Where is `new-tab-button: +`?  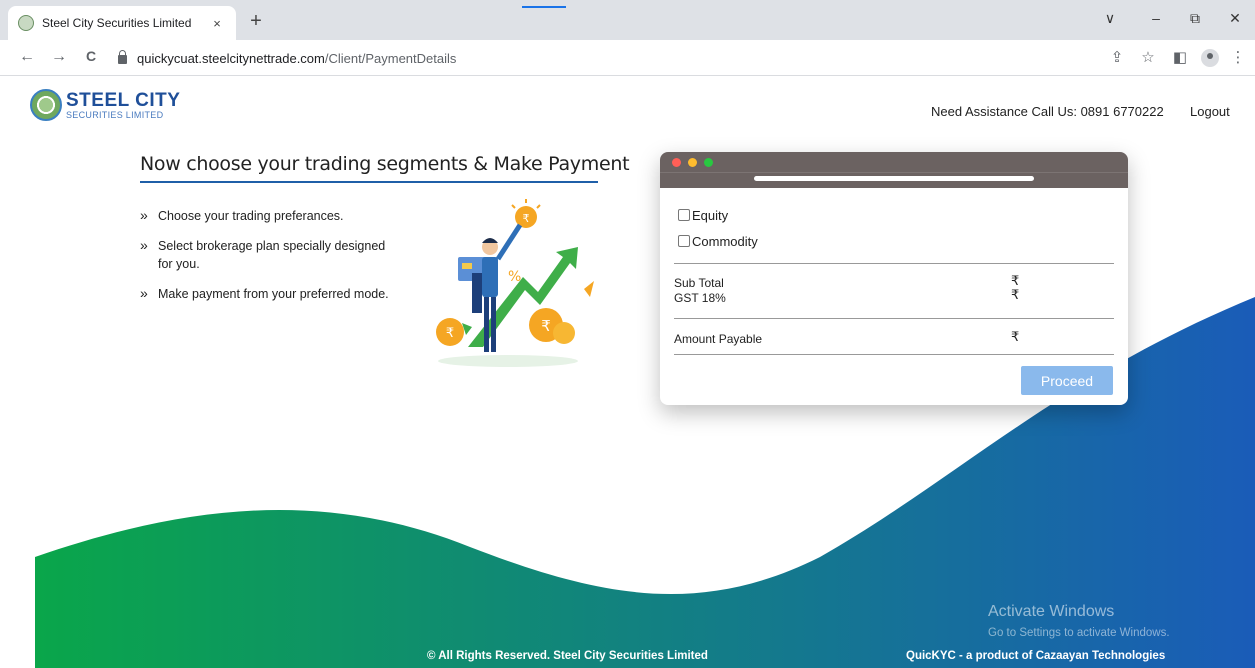 new-tab-button: + is located at coordinates (256, 21).